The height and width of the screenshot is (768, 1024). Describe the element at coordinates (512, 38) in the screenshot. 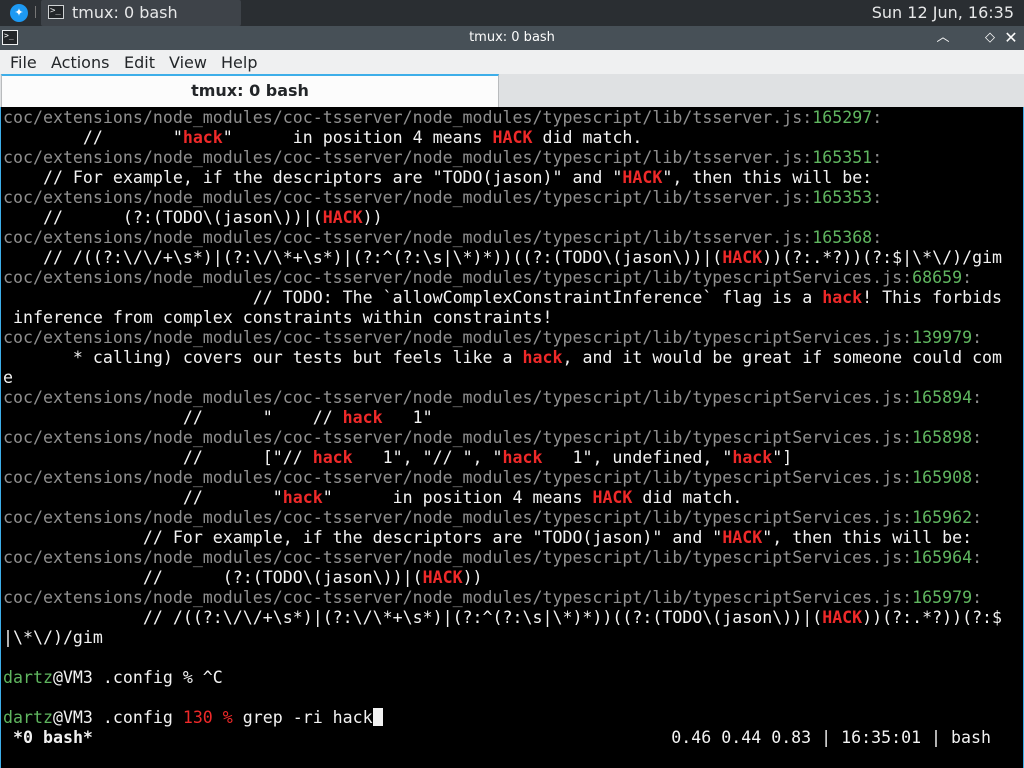

I see `window-titlebar: >_ tmux: 0 bash ︿ ◇ ✕` at that location.